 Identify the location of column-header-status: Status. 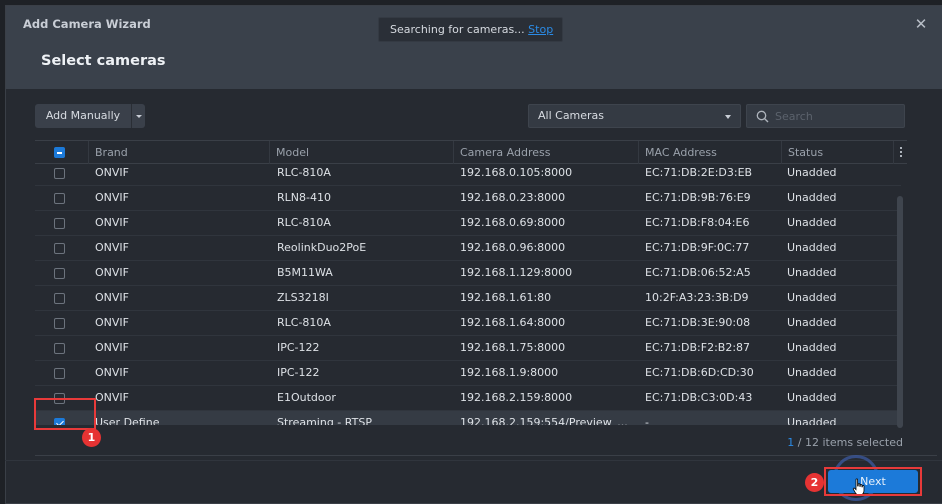
(838, 152).